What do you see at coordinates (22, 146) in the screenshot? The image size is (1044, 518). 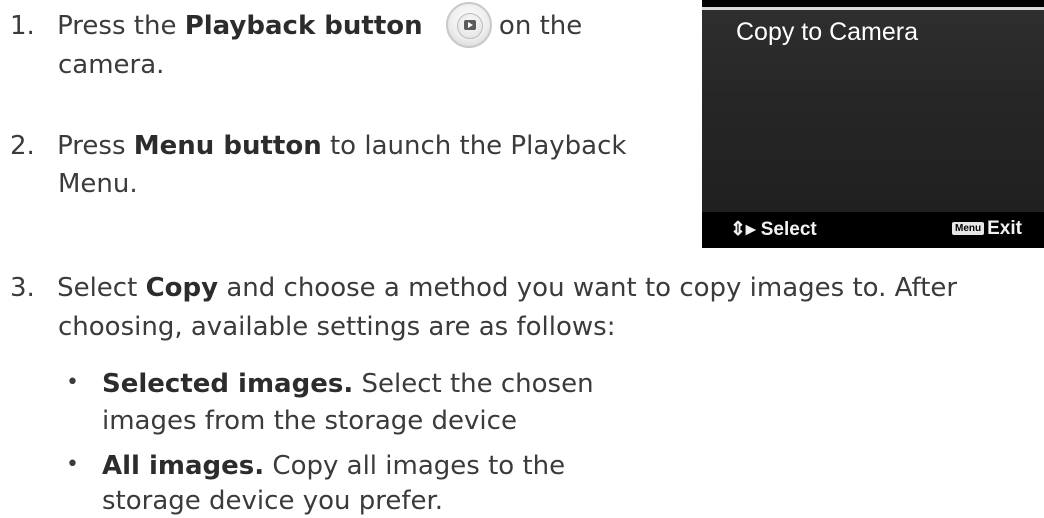 I see `step-number: 2.` at bounding box center [22, 146].